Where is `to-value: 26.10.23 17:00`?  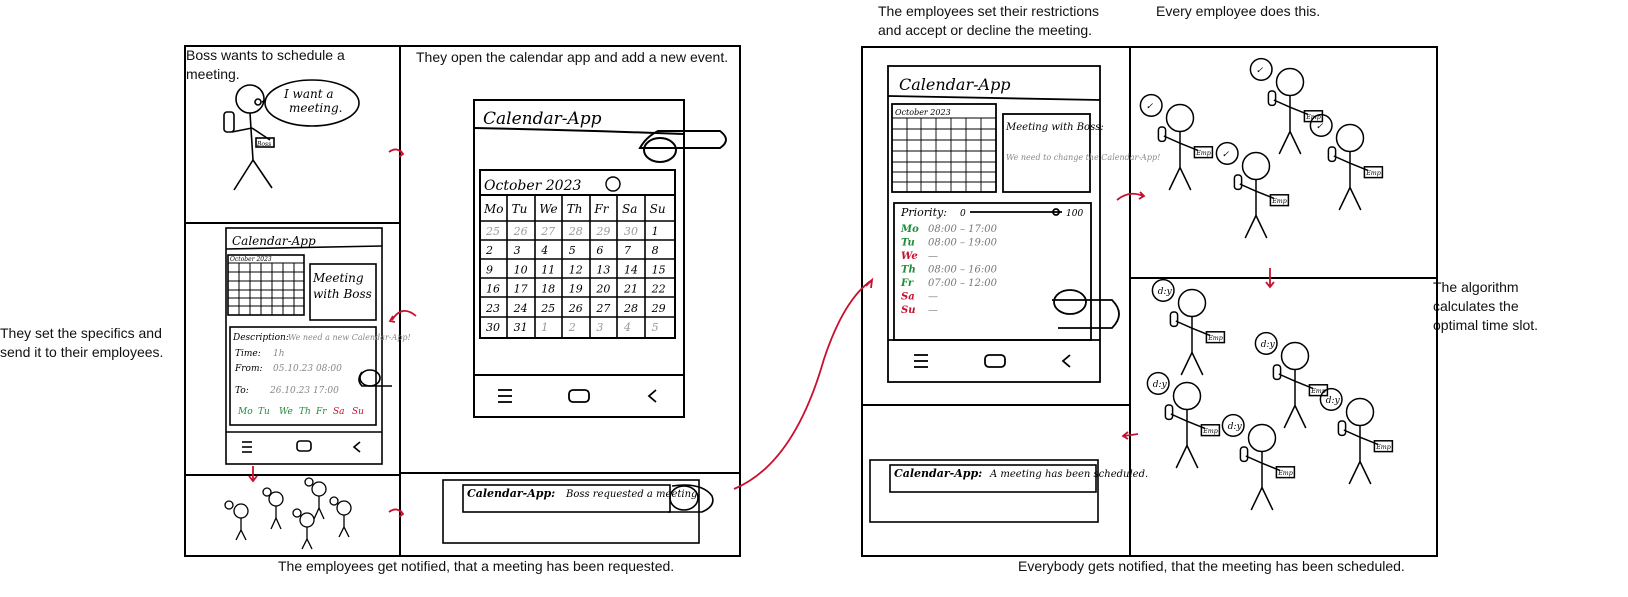 to-value: 26.10.23 17:00 is located at coordinates (304, 391).